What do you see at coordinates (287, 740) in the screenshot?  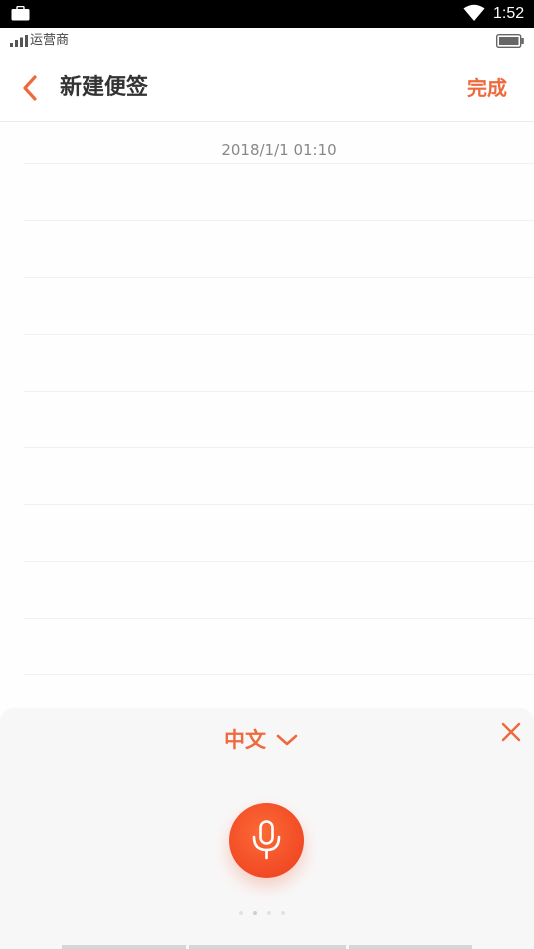 I see `chevron-down-icon` at bounding box center [287, 740].